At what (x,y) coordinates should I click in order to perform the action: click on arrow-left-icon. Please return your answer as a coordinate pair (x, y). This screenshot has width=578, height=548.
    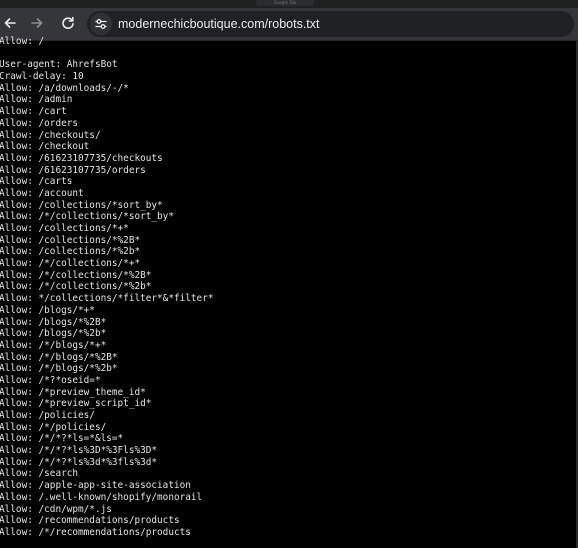
    Looking at the image, I should click on (10, 23).